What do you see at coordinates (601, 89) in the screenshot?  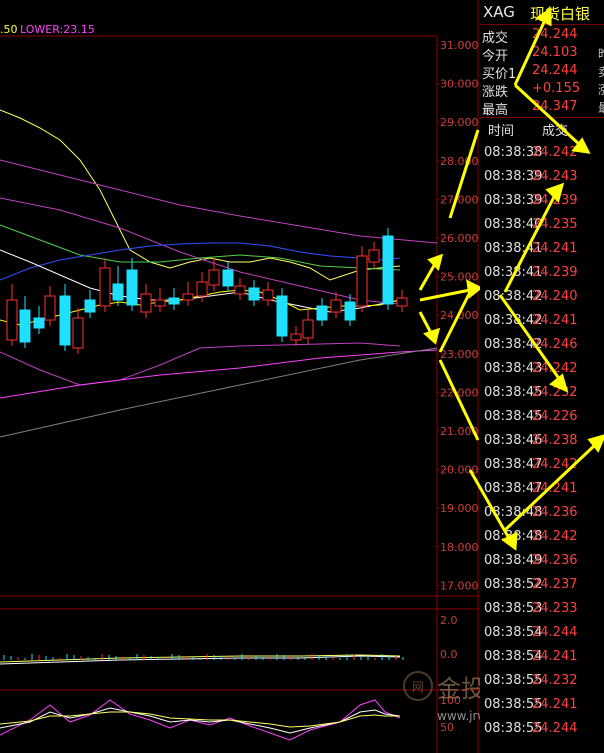 I see `quote-extra: 涨` at bounding box center [601, 89].